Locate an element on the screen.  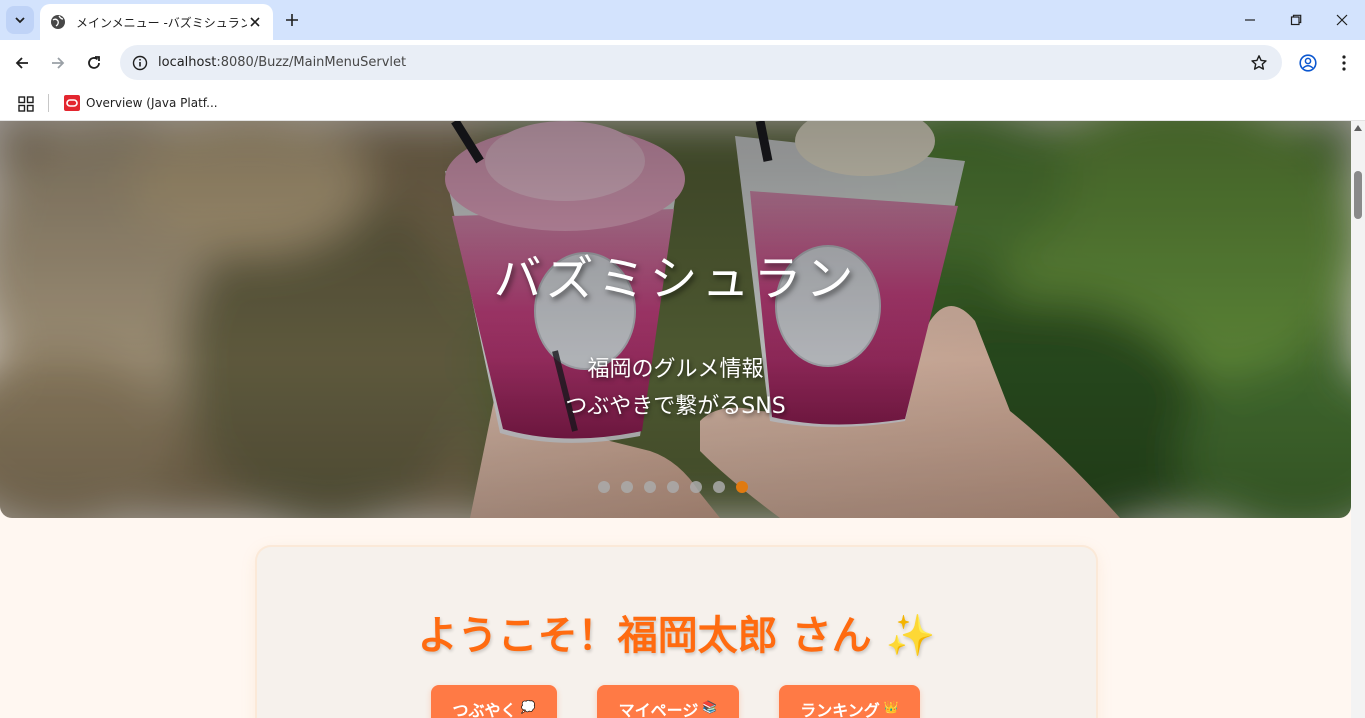
more-vert-icon is located at coordinates (1344, 63).